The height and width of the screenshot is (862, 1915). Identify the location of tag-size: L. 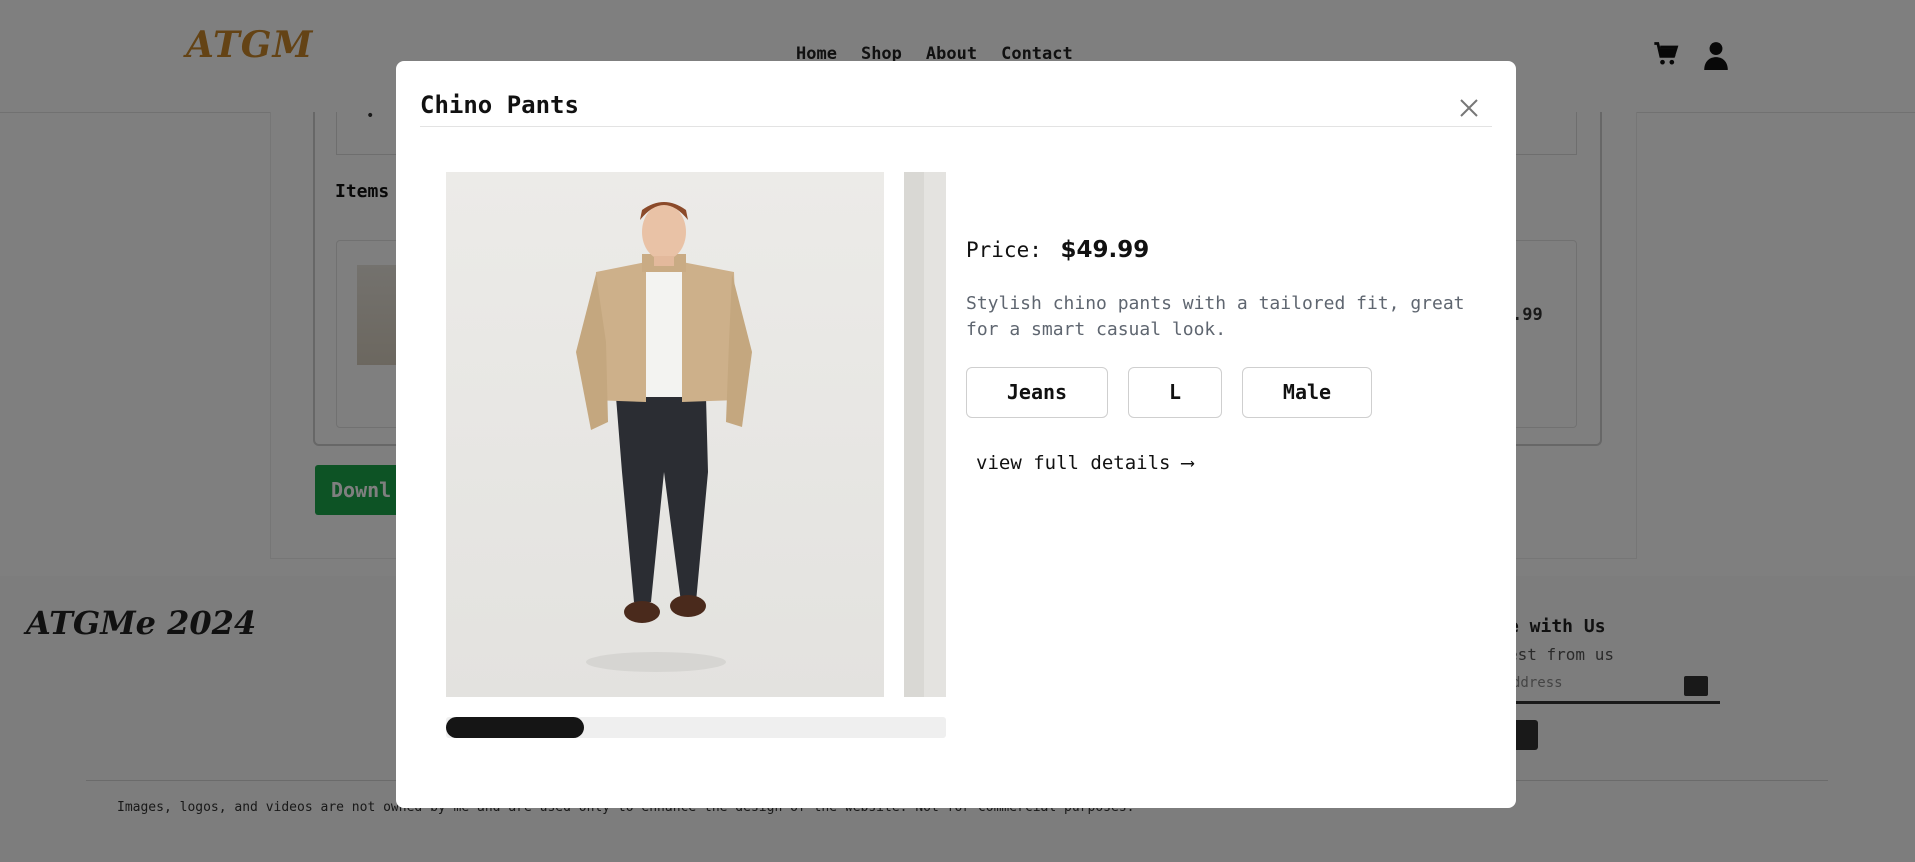
(1175, 392).